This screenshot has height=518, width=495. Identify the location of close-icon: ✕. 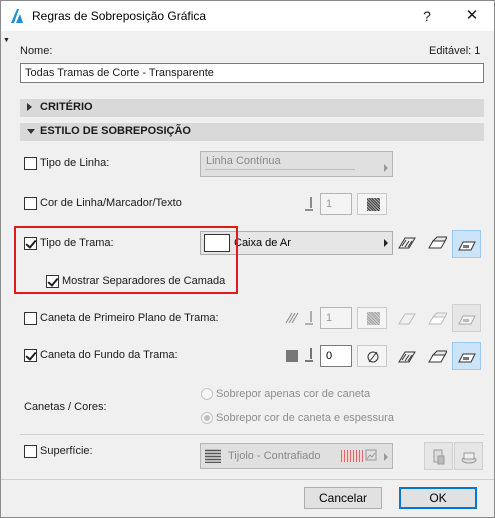
(472, 15).